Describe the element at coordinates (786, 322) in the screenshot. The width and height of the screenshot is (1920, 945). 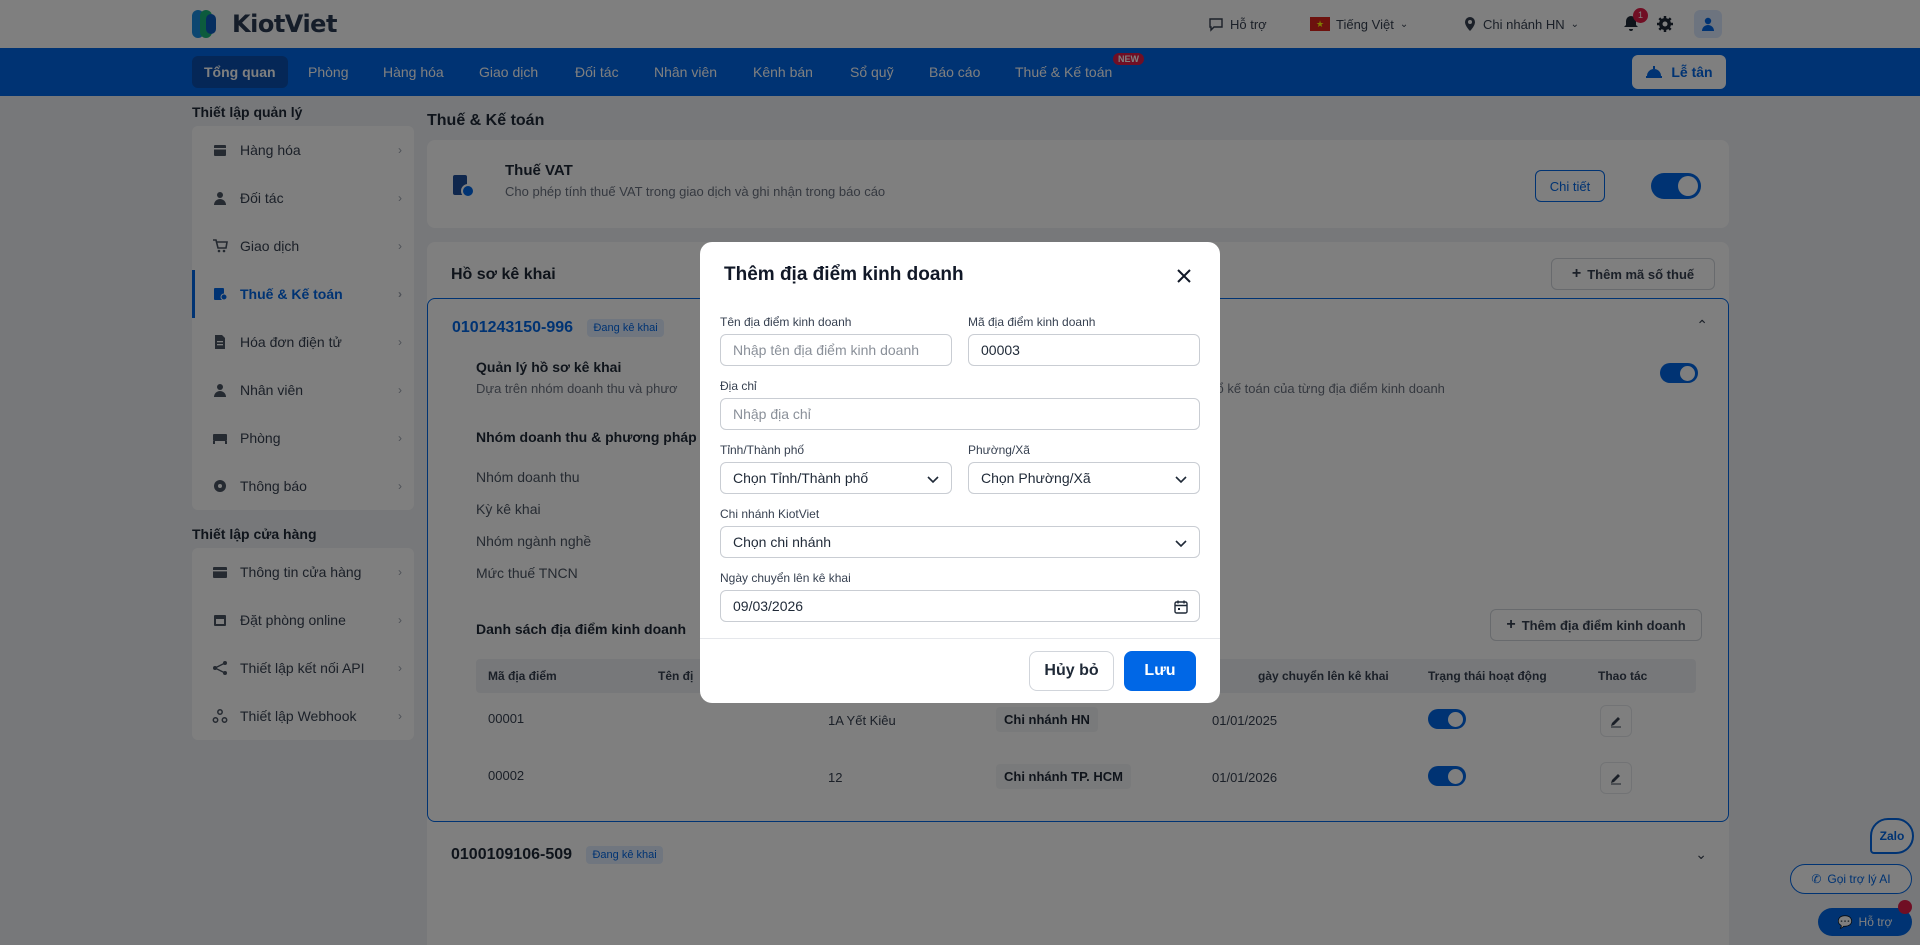
I see `location-name-label: Tên địa điểm kinh doanh` at that location.